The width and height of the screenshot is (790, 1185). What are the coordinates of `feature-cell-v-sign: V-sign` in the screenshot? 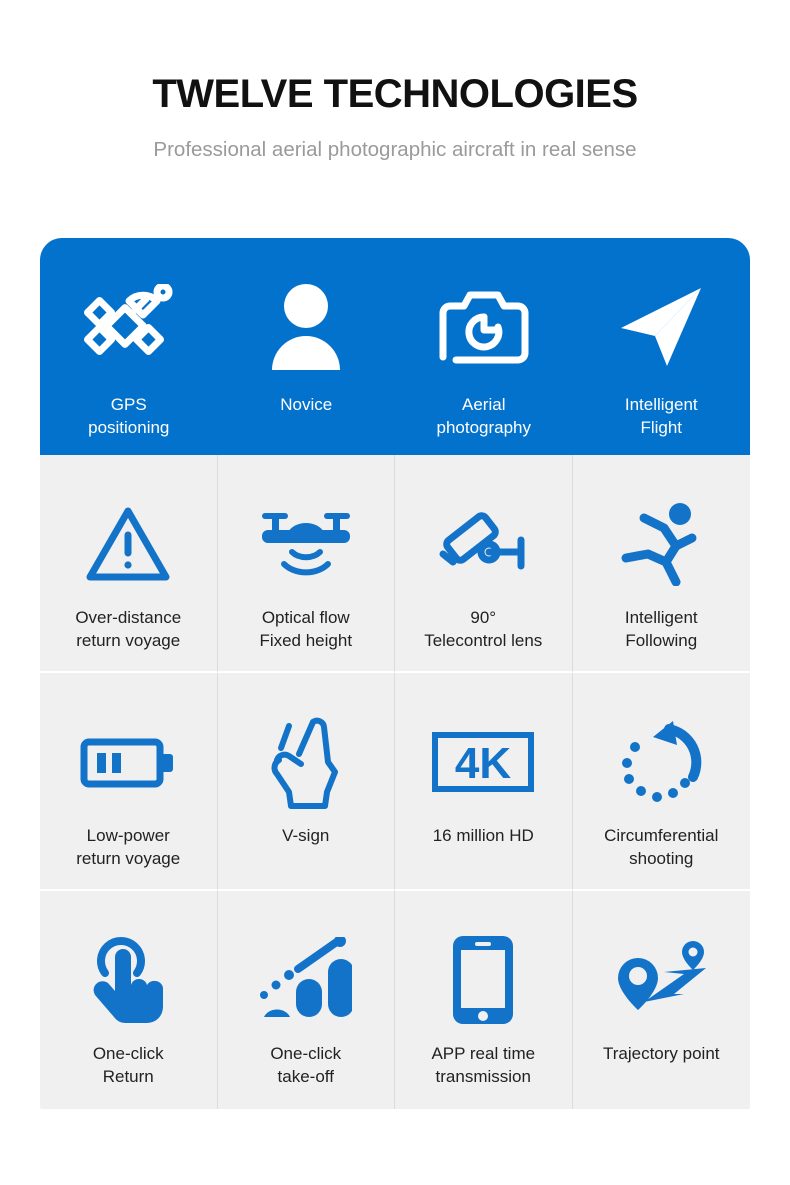 It's located at (306, 782).